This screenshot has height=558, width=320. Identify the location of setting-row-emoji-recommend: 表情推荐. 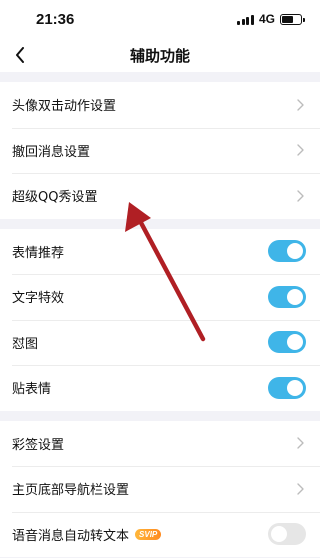
(160, 252).